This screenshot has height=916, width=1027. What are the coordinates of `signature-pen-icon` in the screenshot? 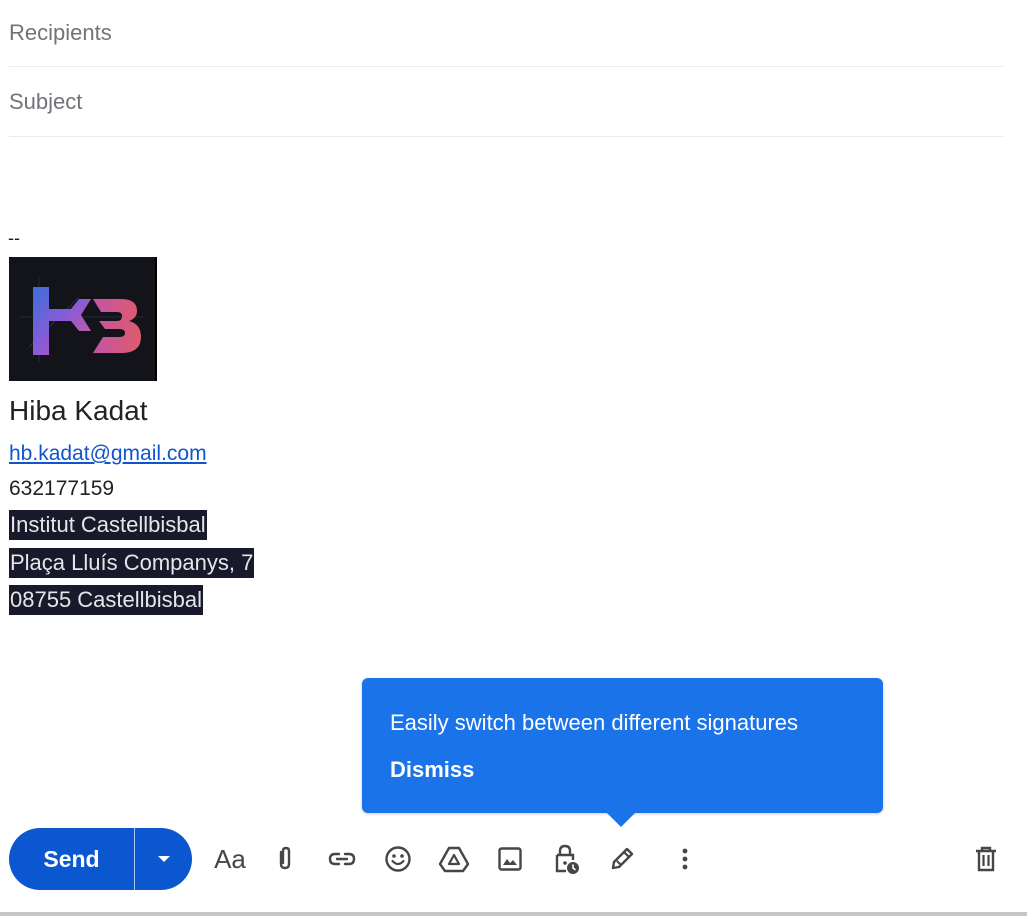 It's located at (622, 858).